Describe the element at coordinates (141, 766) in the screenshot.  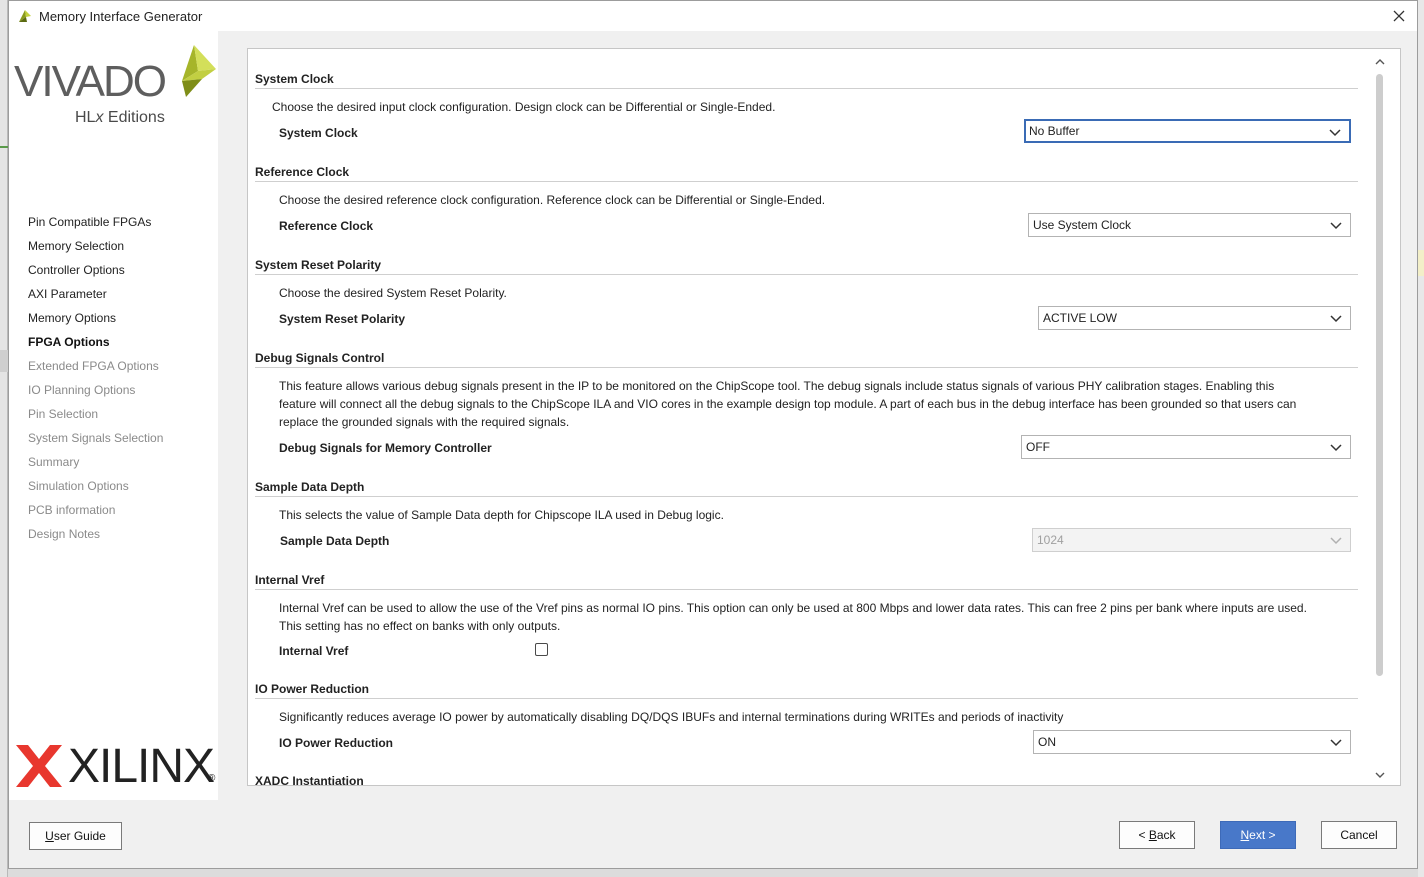
I see `xilinx-wordmark: XILINX` at that location.